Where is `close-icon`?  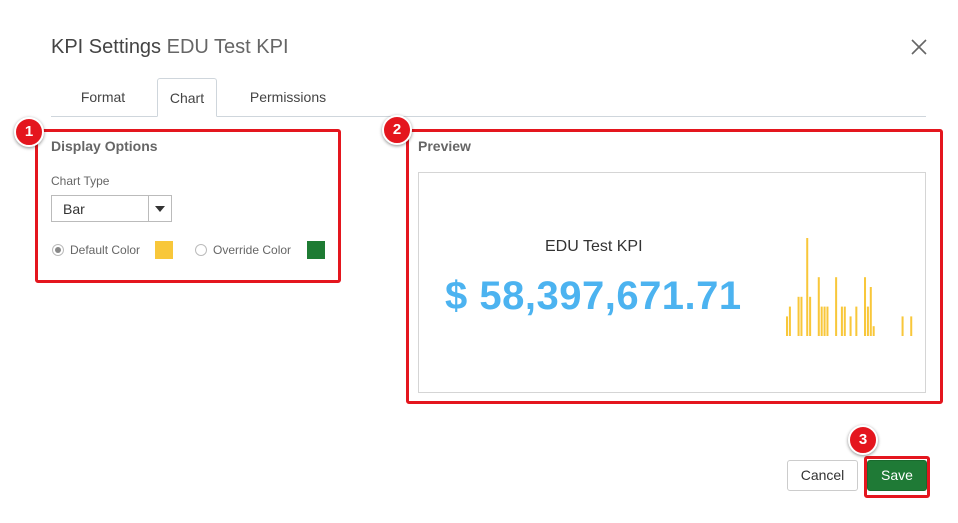 close-icon is located at coordinates (919, 47).